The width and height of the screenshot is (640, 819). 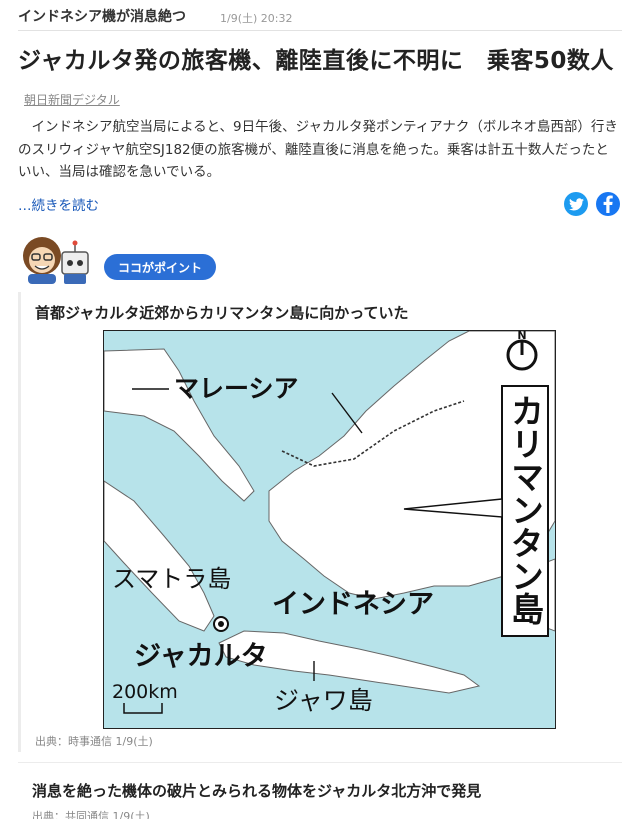 I want to click on headline-text: ジャカルタ発の旅客機、離陸直後に不明に 乗客50数人, so click(x=316, y=61).